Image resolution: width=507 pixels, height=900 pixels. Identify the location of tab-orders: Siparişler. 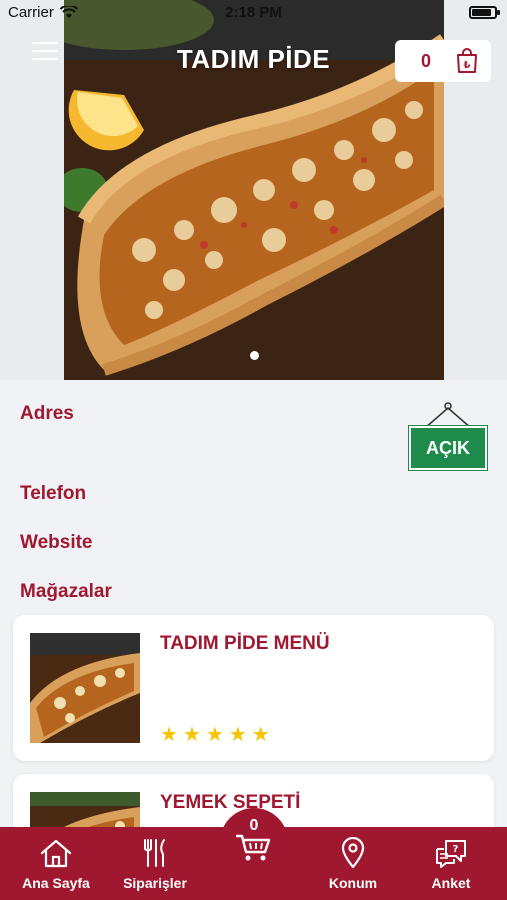
(155, 864).